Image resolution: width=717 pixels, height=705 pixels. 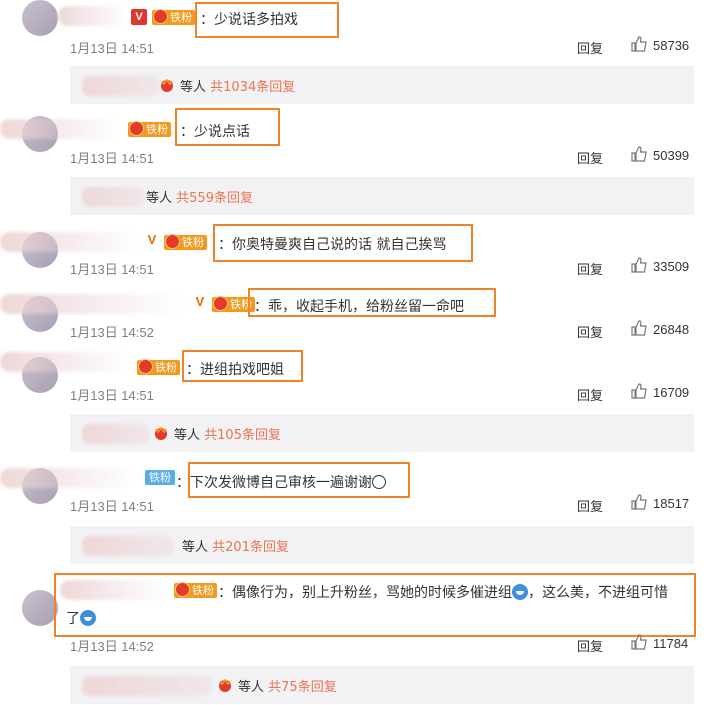 What do you see at coordinates (671, 155) in the screenshot?
I see `like-count: 50399` at bounding box center [671, 155].